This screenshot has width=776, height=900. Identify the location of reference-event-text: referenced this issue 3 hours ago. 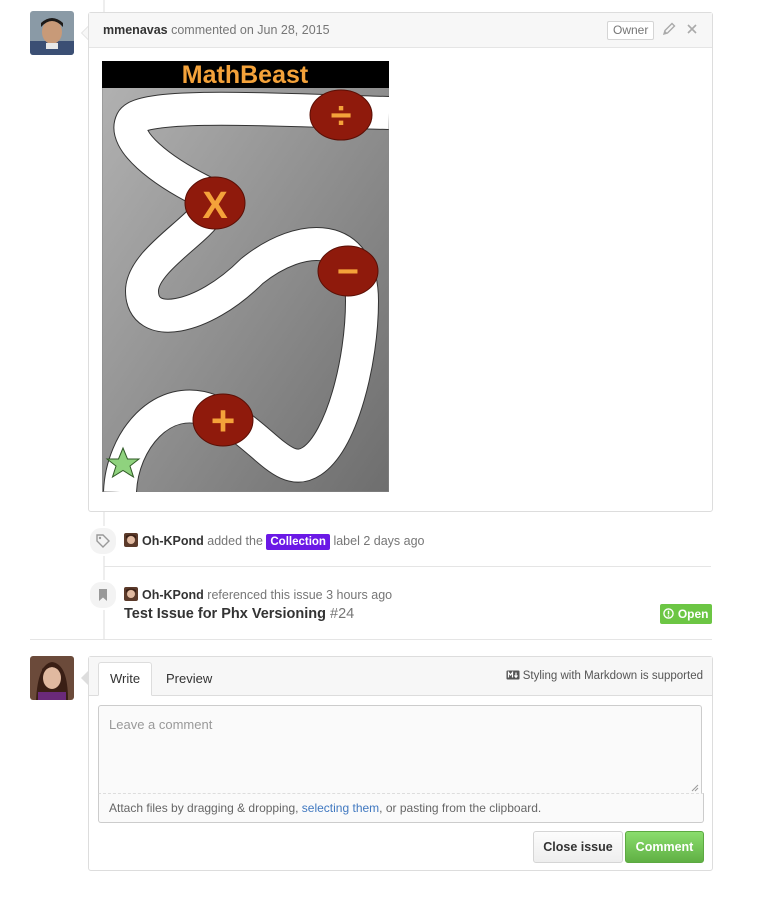
(300, 595).